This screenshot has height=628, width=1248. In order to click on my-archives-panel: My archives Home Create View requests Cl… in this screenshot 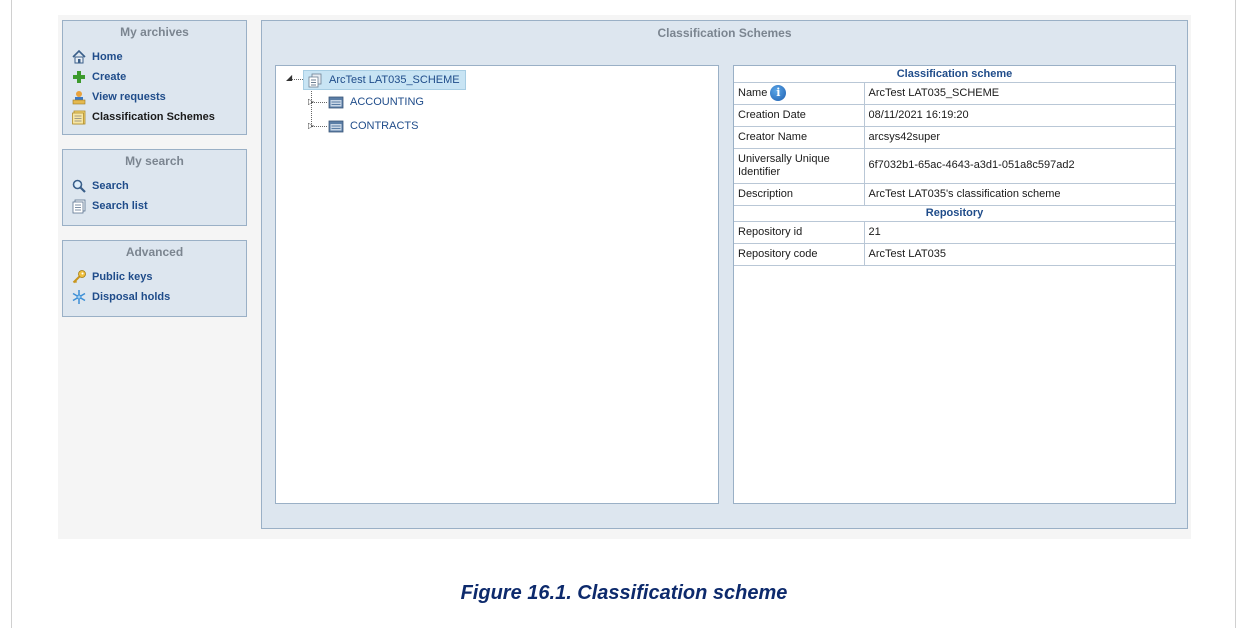, I will do `click(154, 77)`.